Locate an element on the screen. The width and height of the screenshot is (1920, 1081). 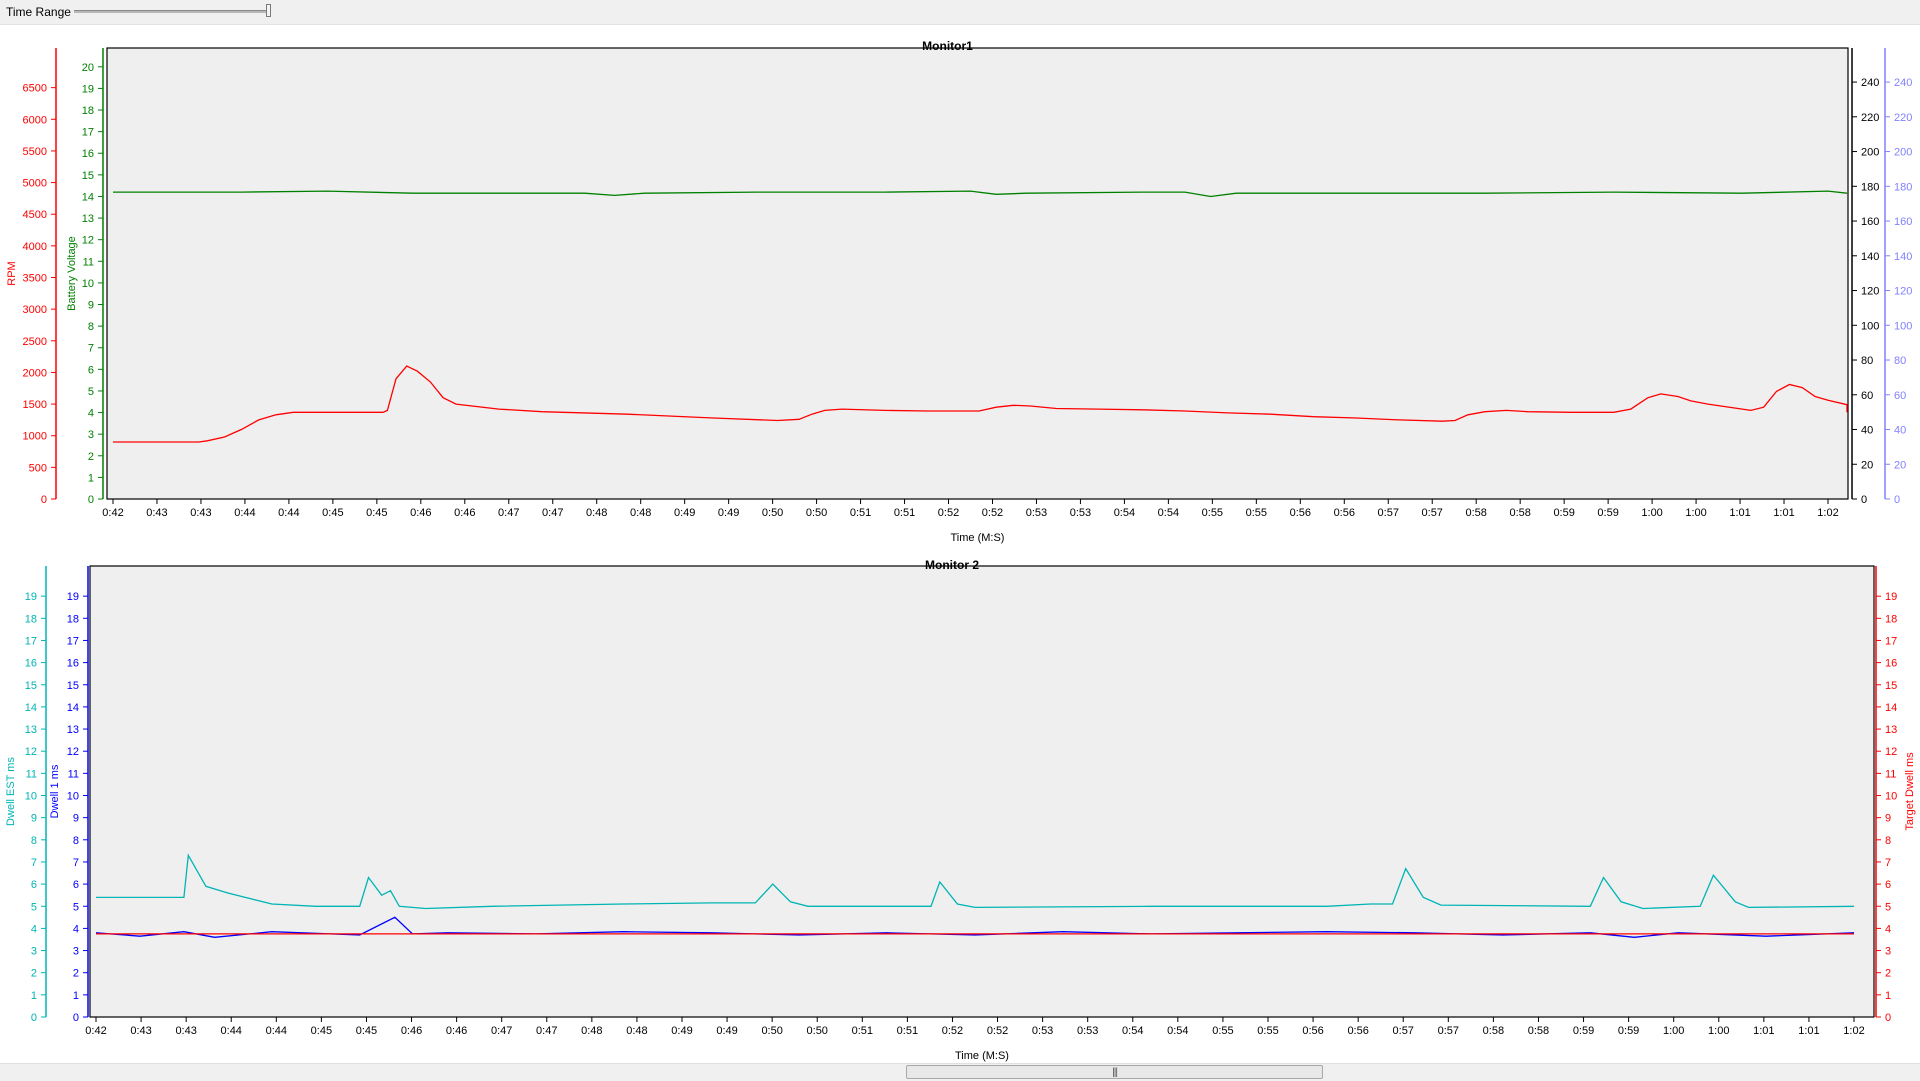
y-tick-label-tgt: 14 is located at coordinates (1891, 708).